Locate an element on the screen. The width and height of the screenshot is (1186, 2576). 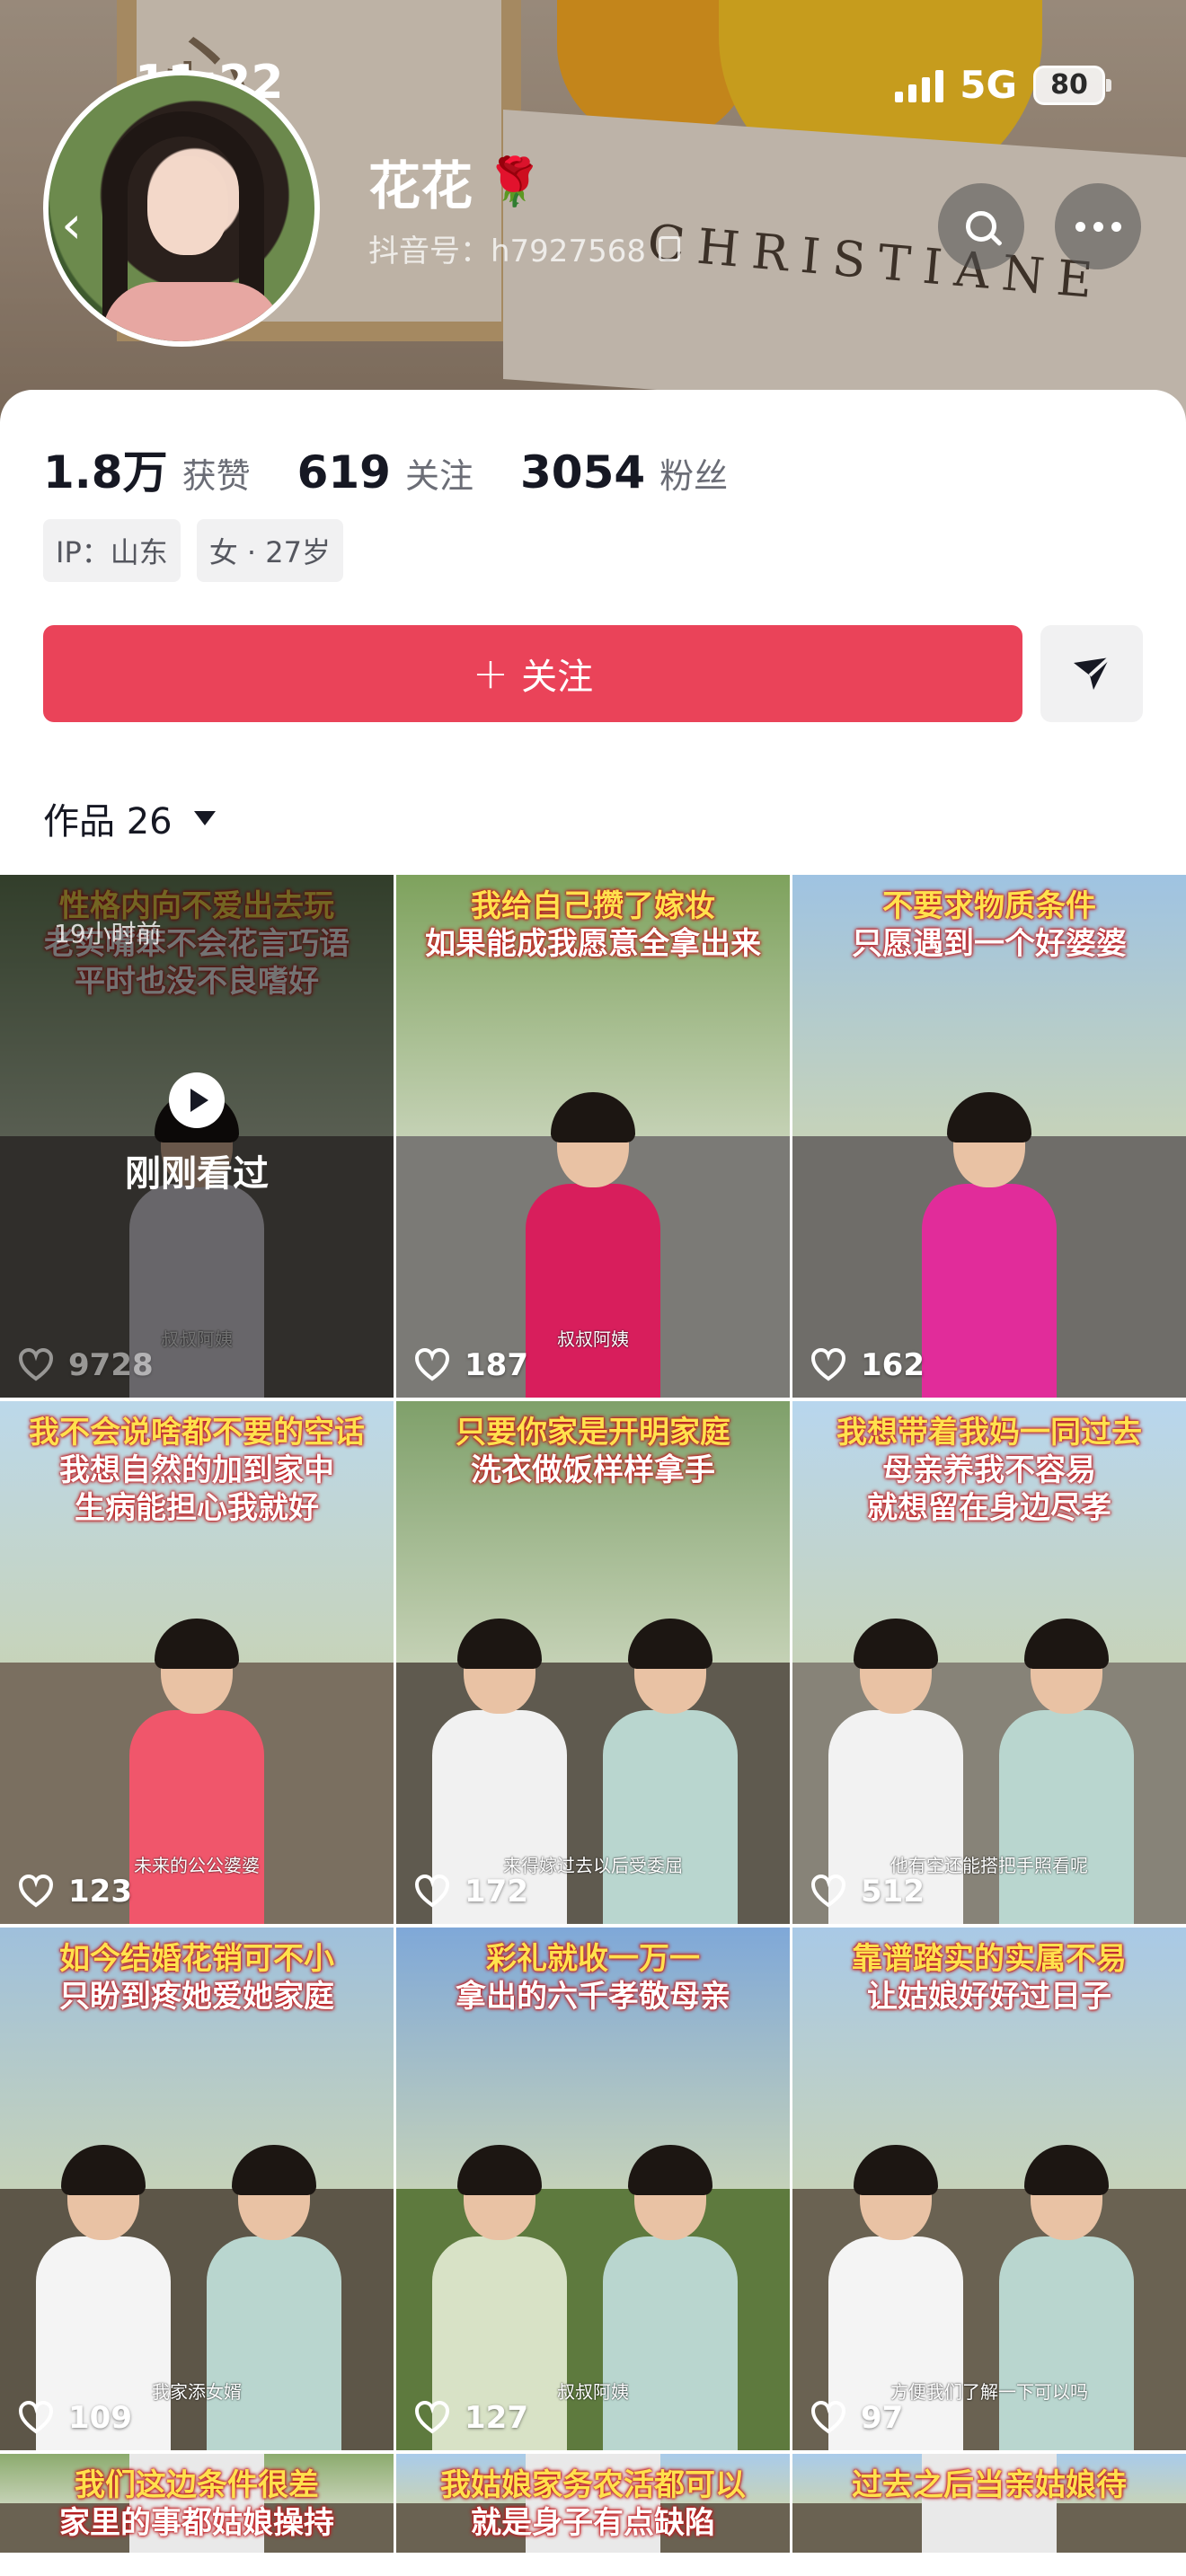
caption-line: 就是身子有点缺陷 is located at coordinates (593, 2523).